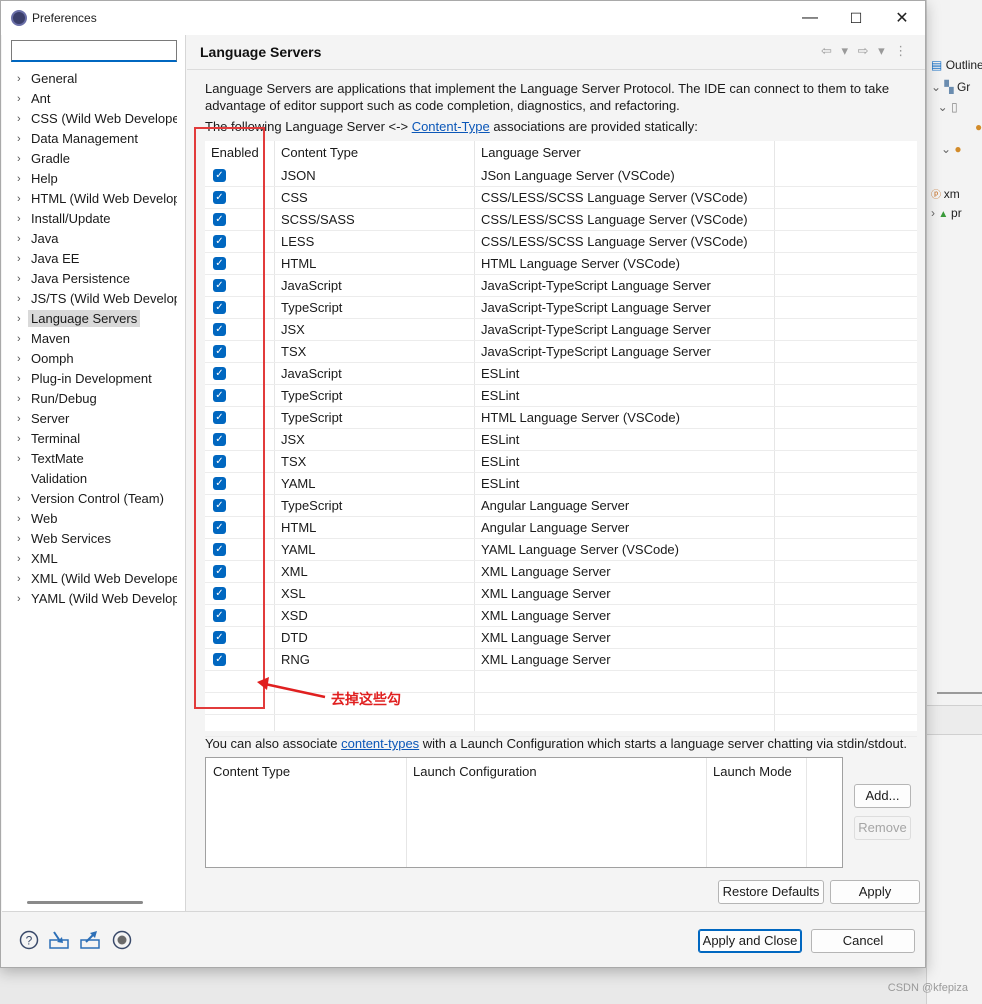 This screenshot has width=982, height=1004. Describe the element at coordinates (89, 219) in the screenshot. I see `tree-item: › Install/Update` at that location.